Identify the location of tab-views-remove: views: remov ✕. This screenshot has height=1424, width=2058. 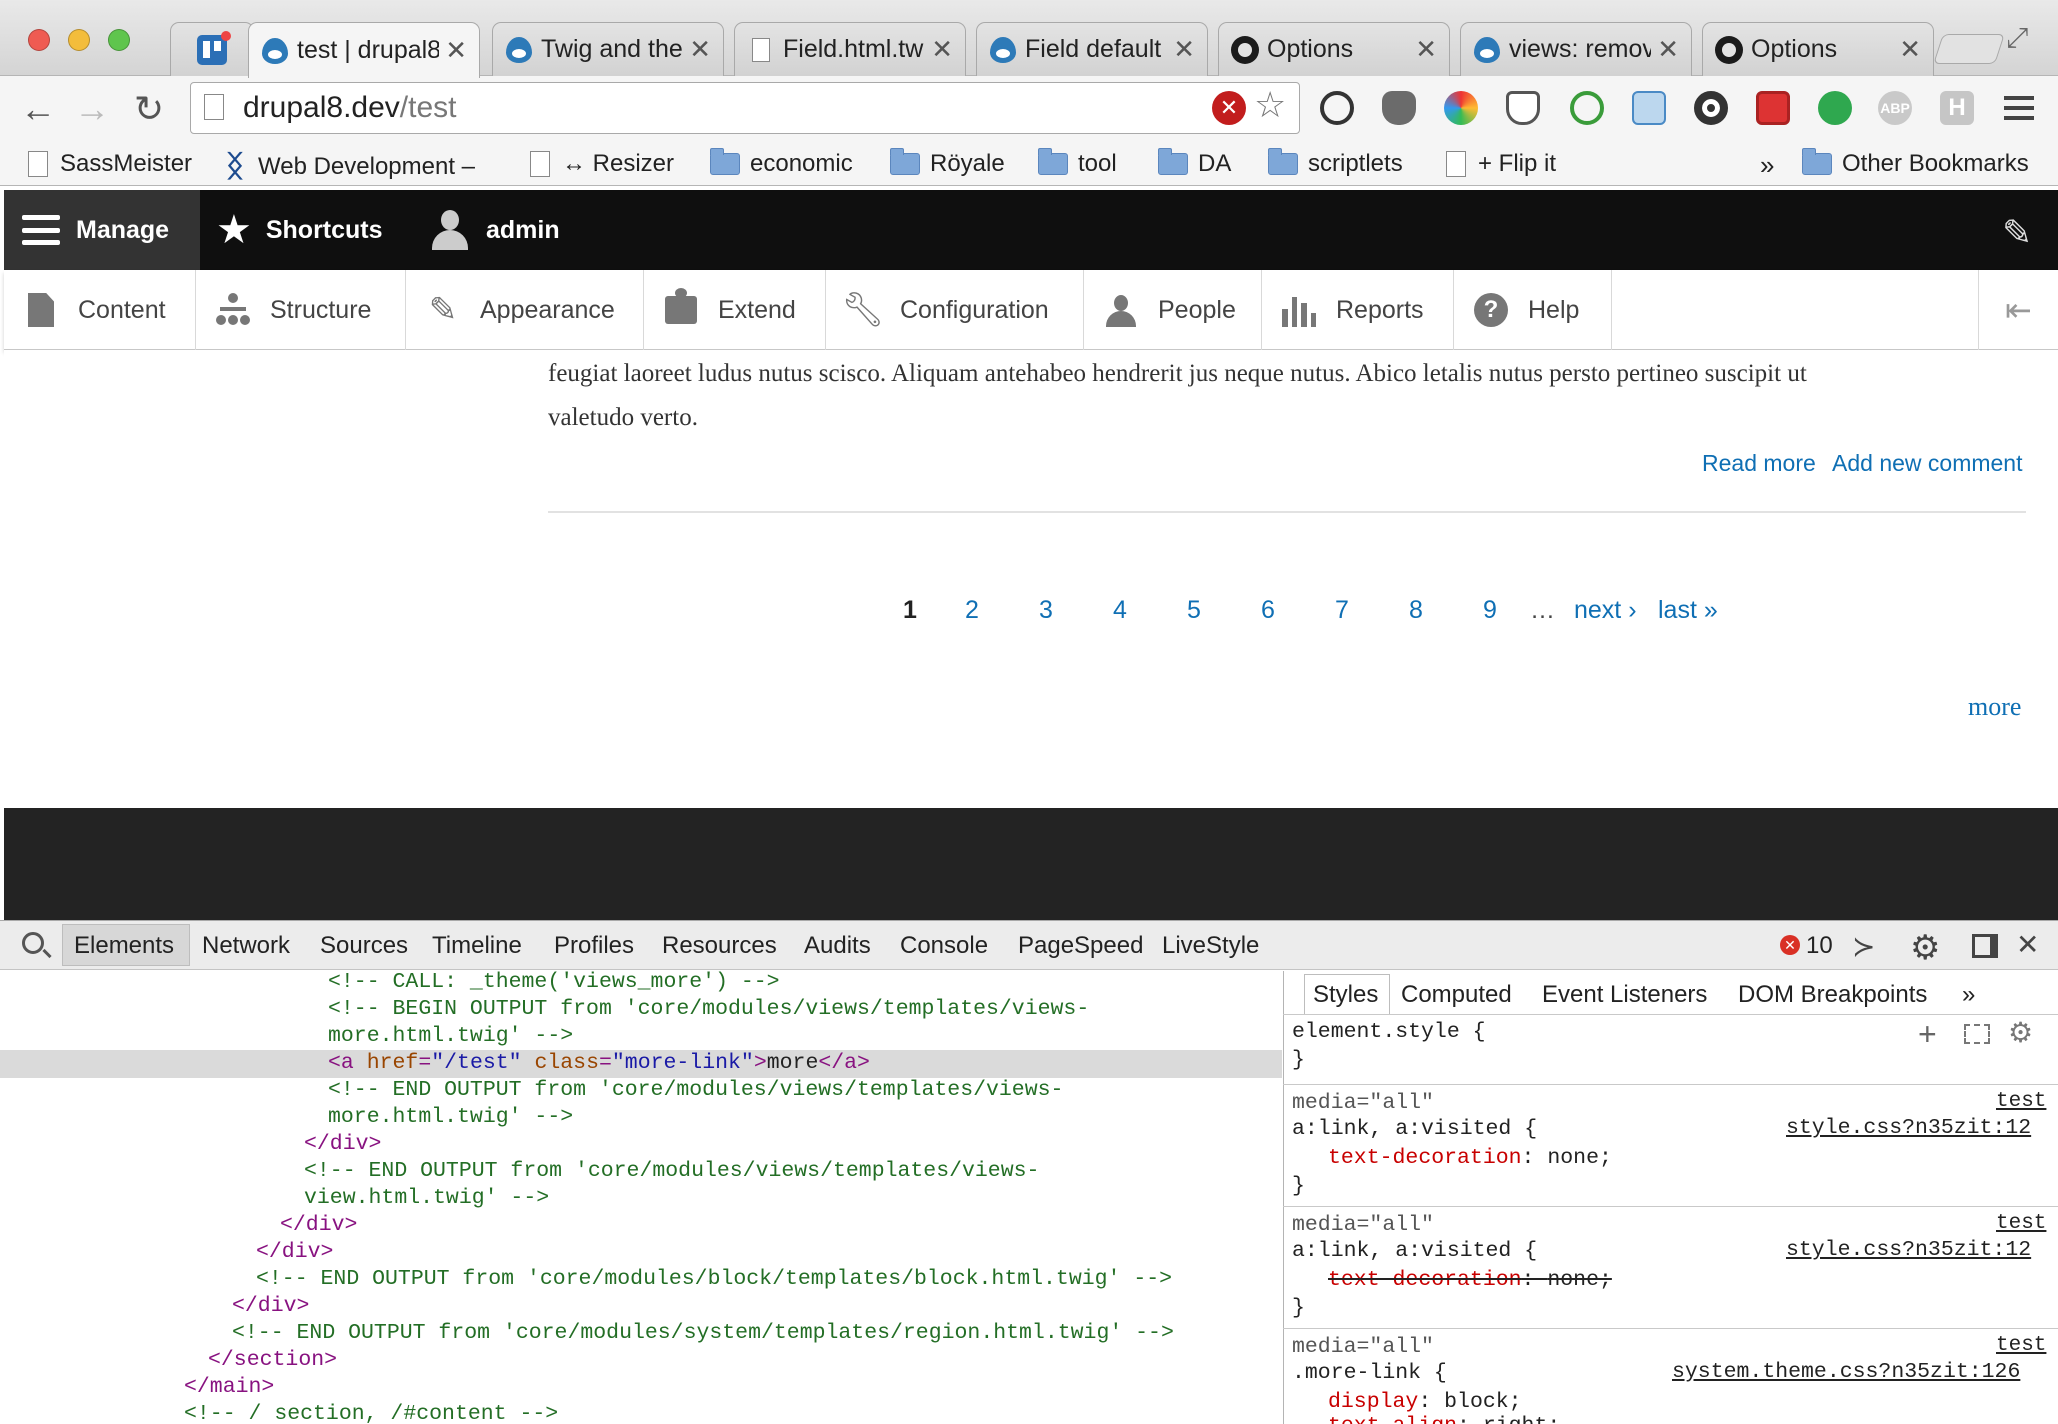
(1576, 49).